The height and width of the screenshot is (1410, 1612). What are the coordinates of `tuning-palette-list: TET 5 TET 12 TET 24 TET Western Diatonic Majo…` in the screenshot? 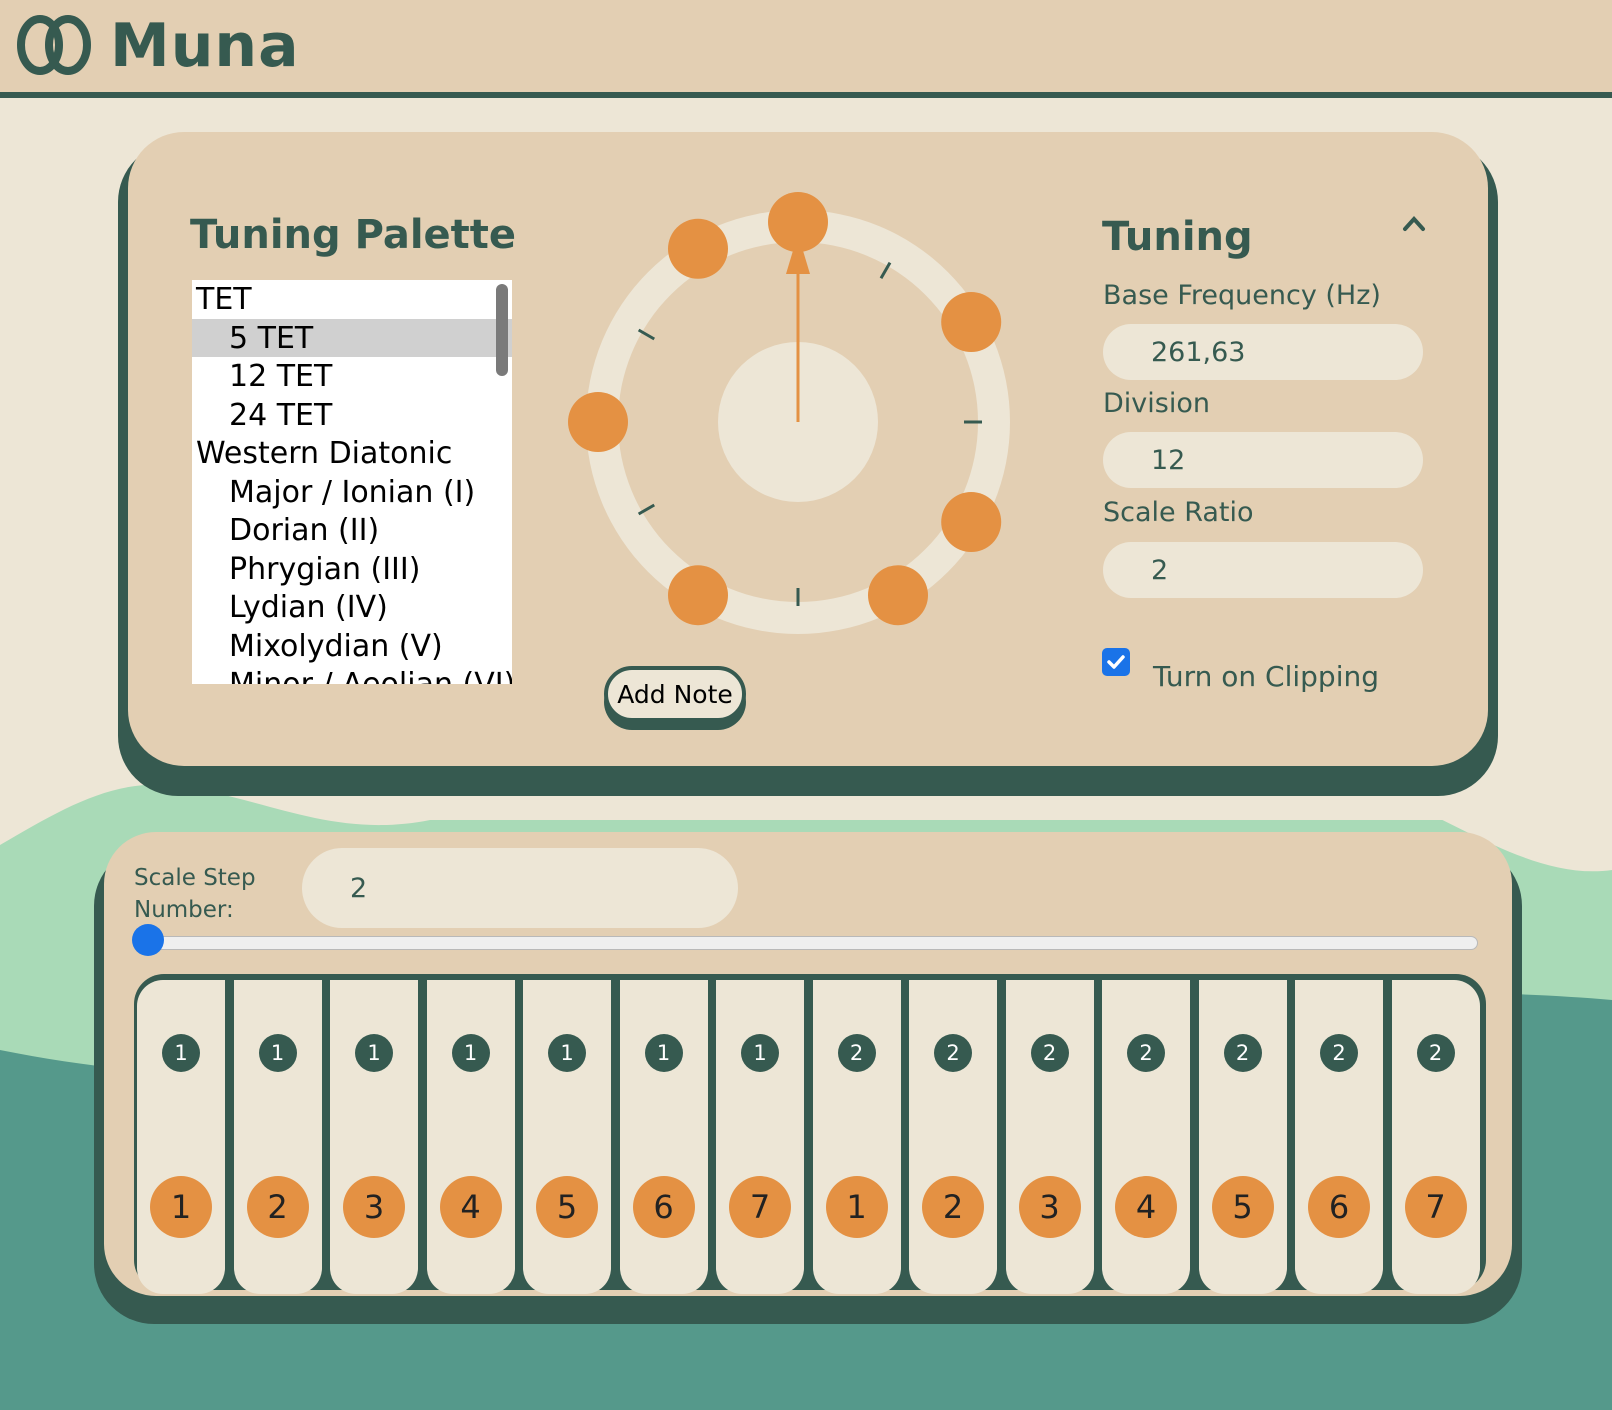 It's located at (352, 482).